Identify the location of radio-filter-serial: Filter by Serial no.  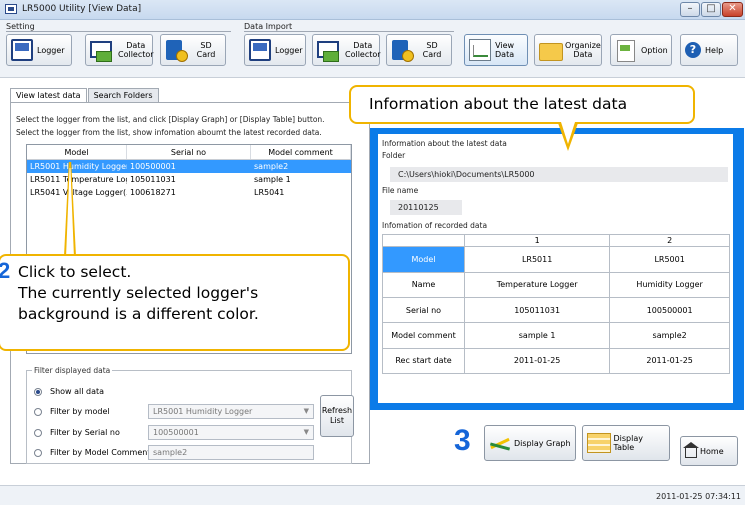
(77, 432).